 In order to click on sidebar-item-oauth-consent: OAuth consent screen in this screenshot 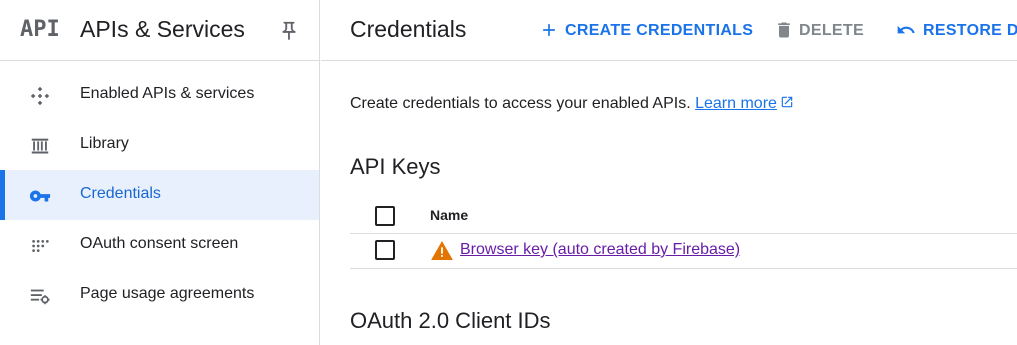, I will do `click(159, 245)`.